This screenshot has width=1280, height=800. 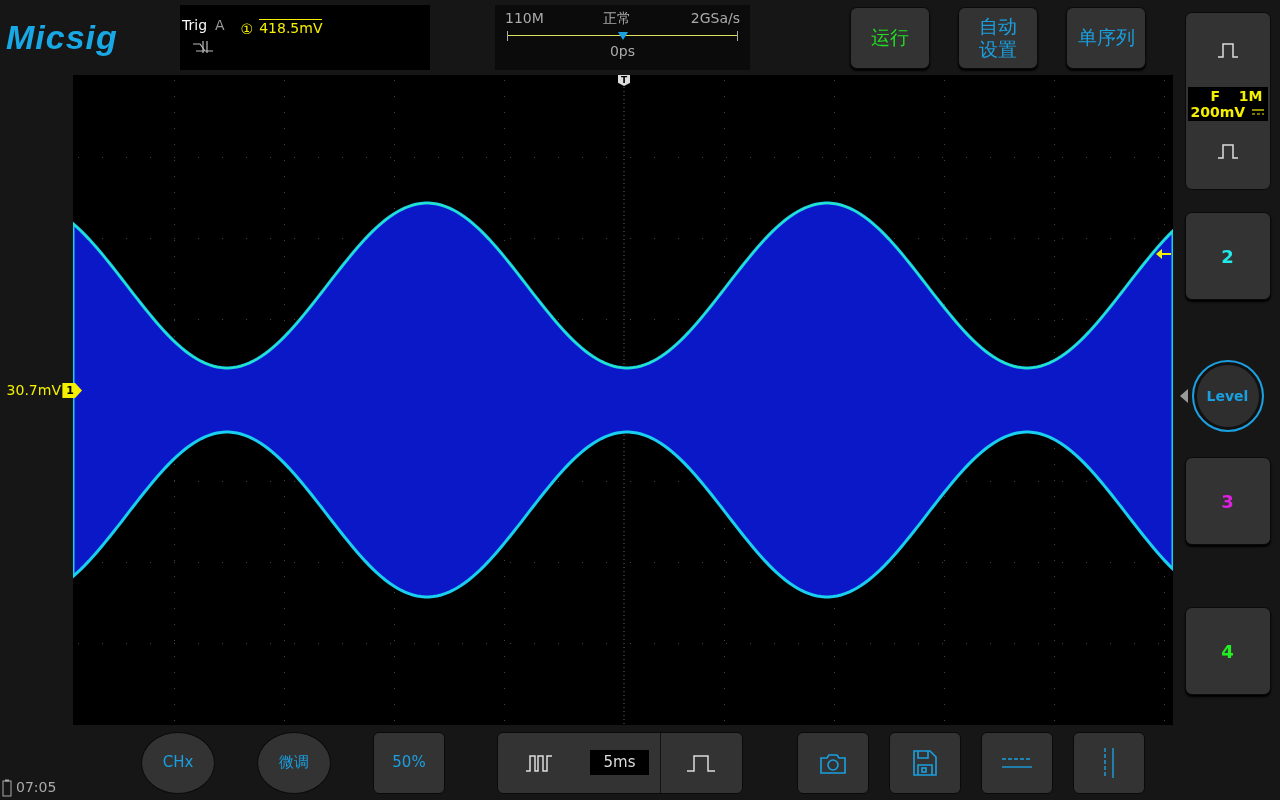 I want to click on trigger-label: Trig, so click(x=195, y=25).